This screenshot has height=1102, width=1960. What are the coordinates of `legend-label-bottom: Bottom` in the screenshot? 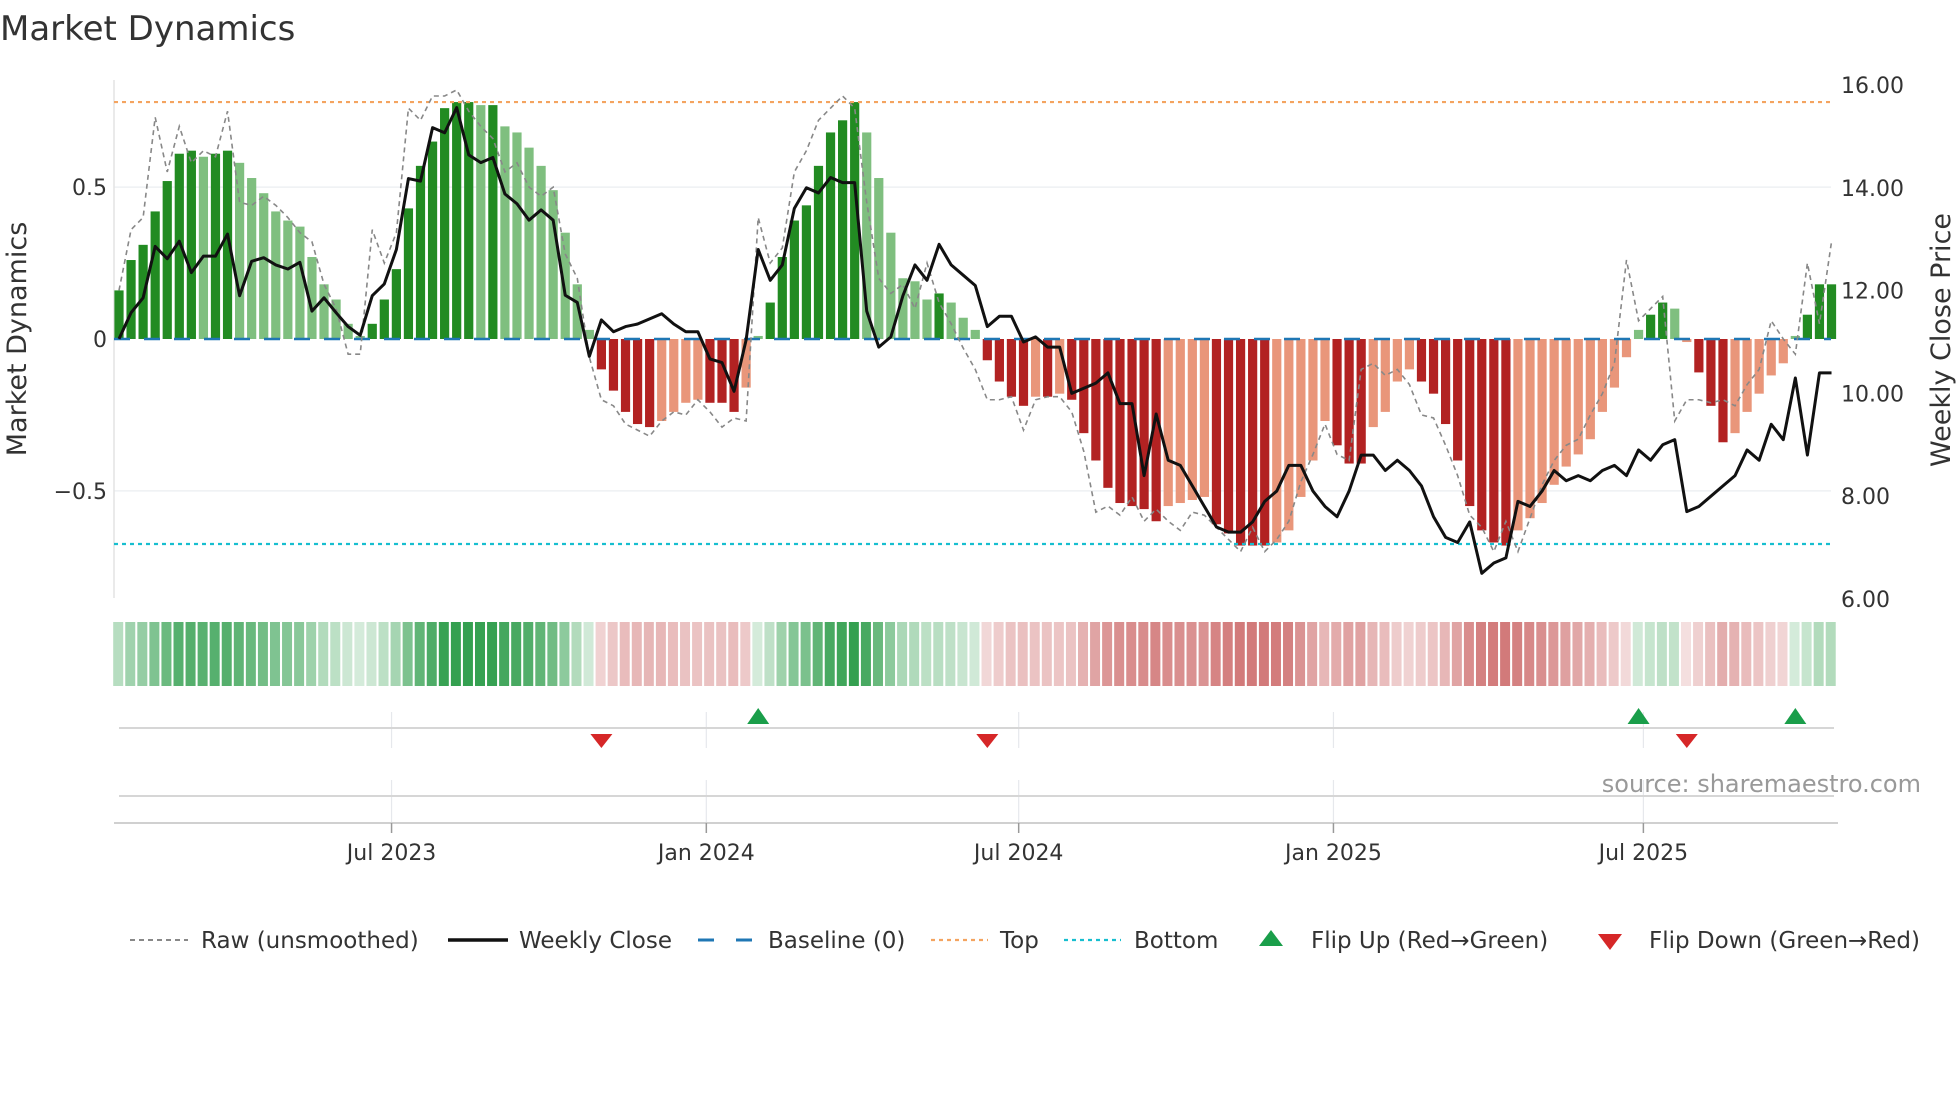 It's located at (1176, 941).